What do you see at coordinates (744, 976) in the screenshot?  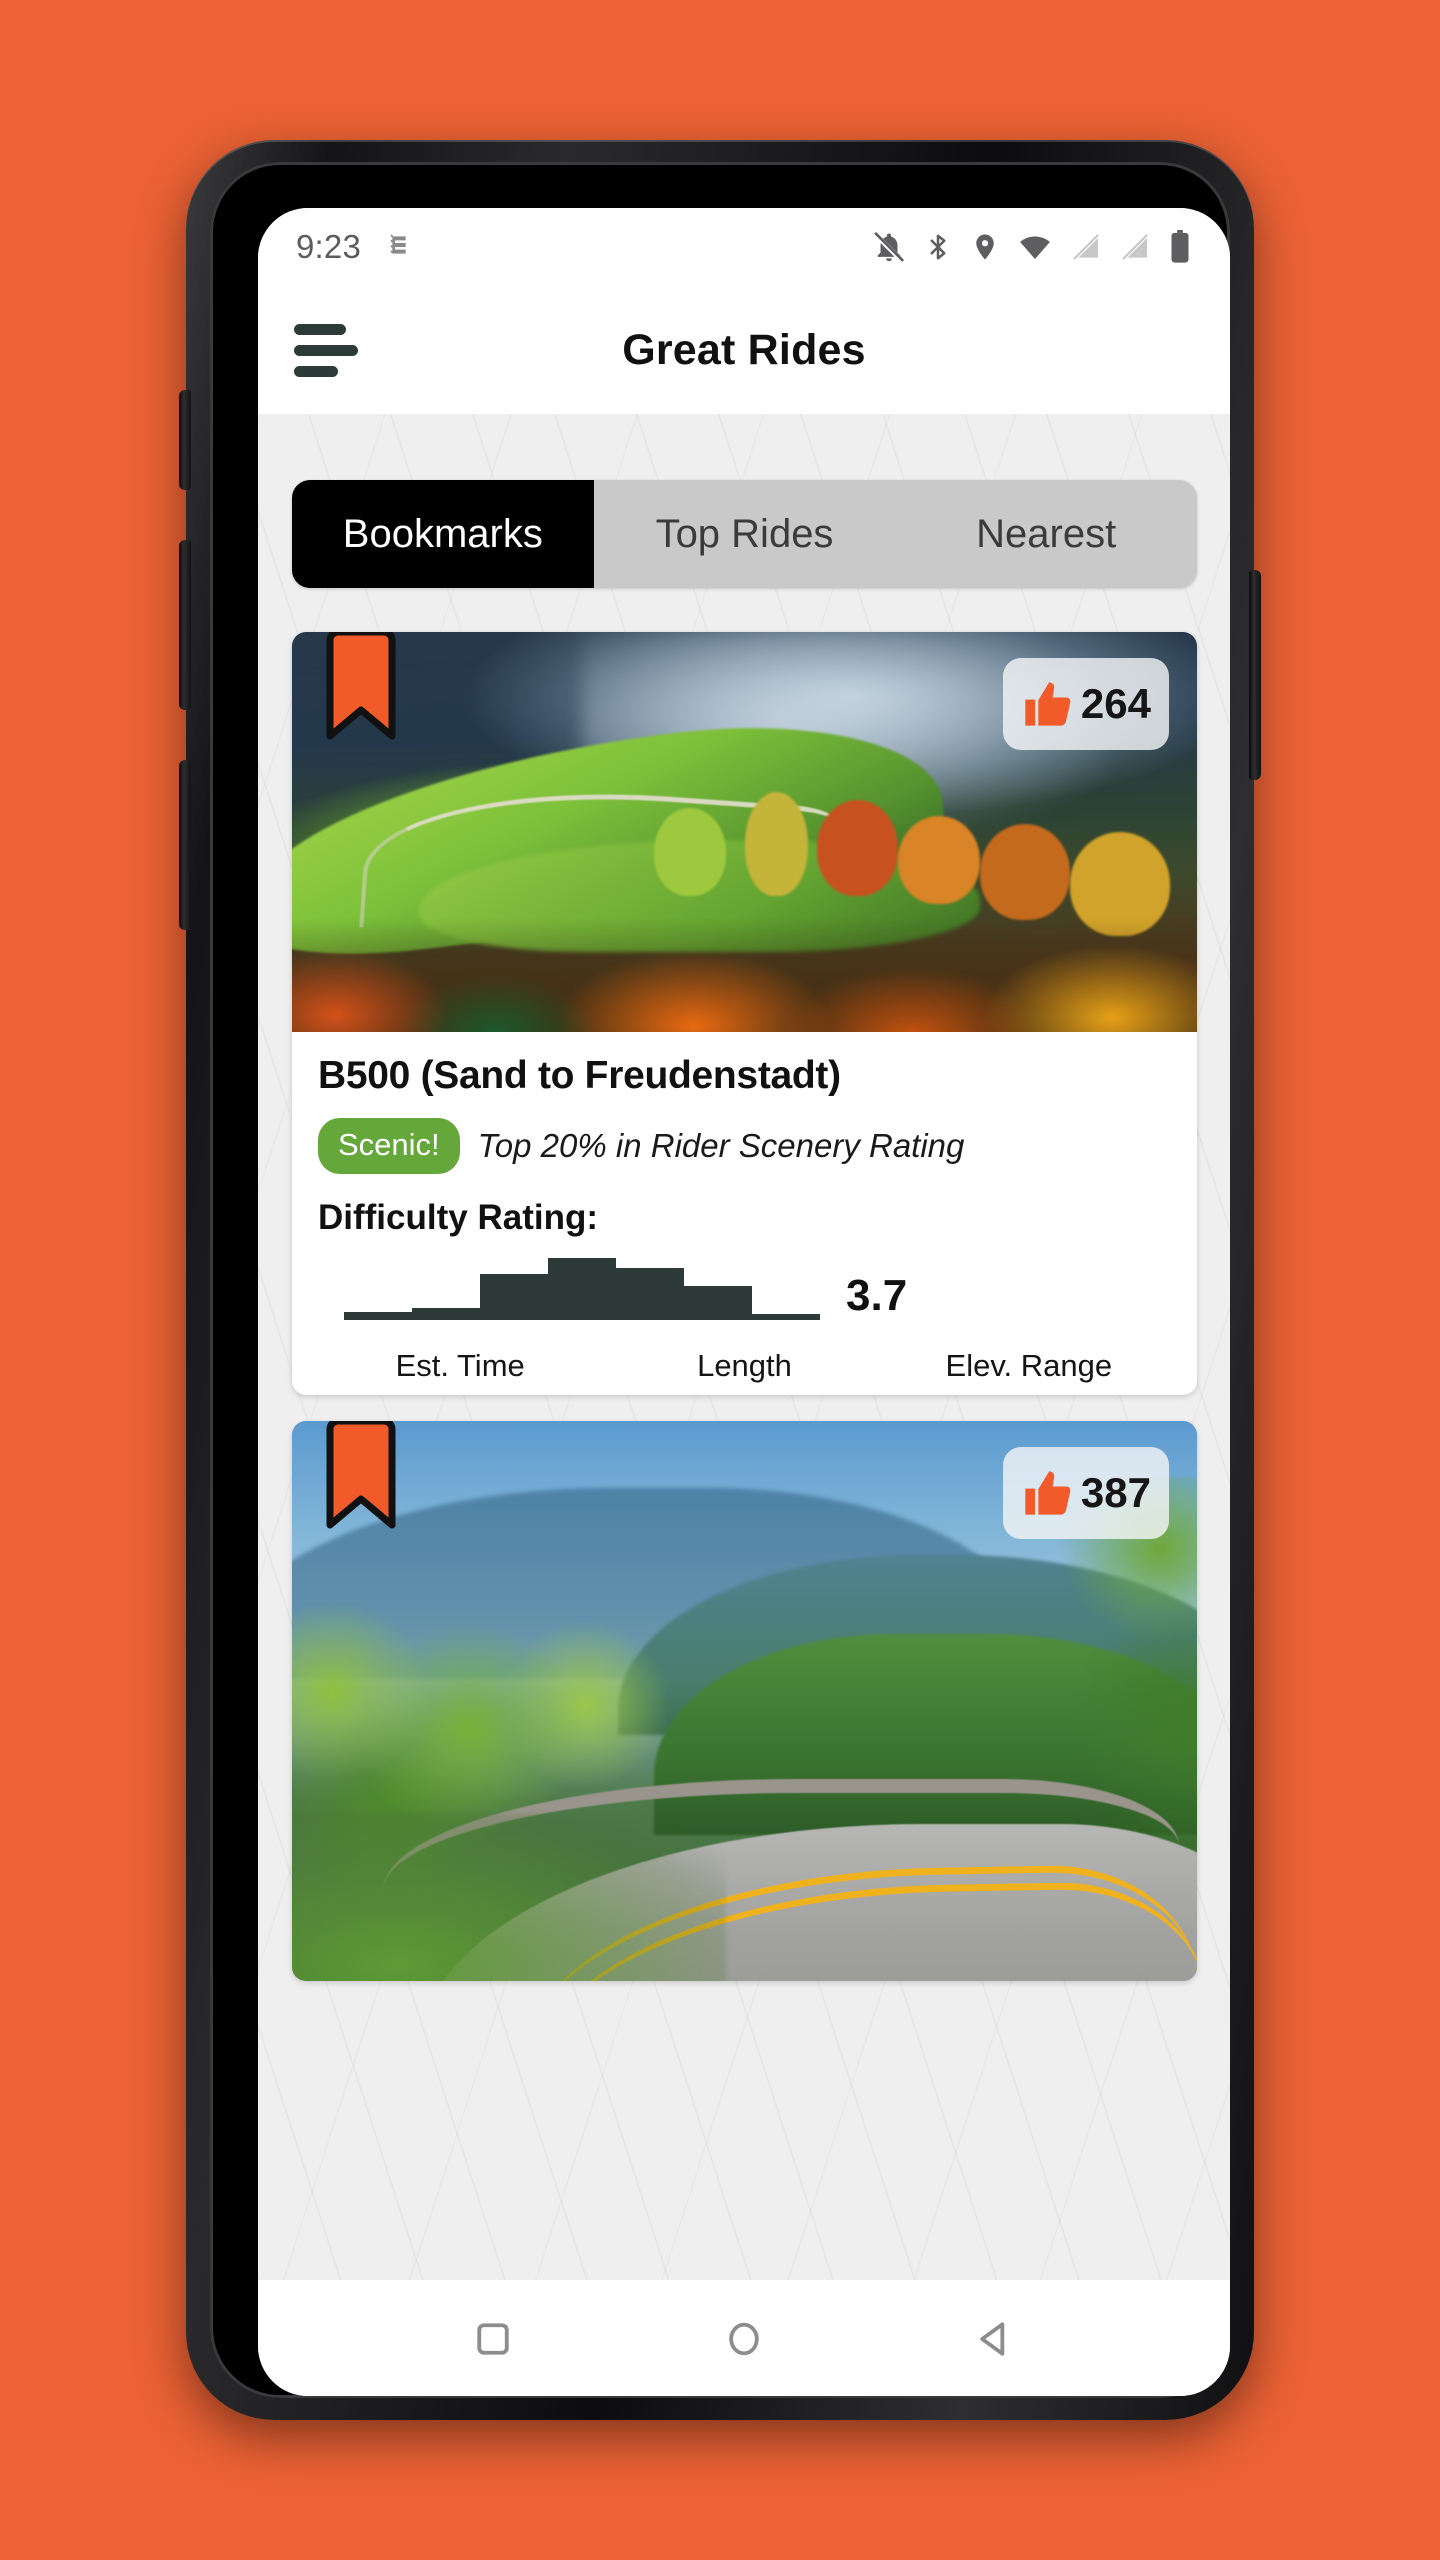 I see `photo-foreground-trees` at bounding box center [744, 976].